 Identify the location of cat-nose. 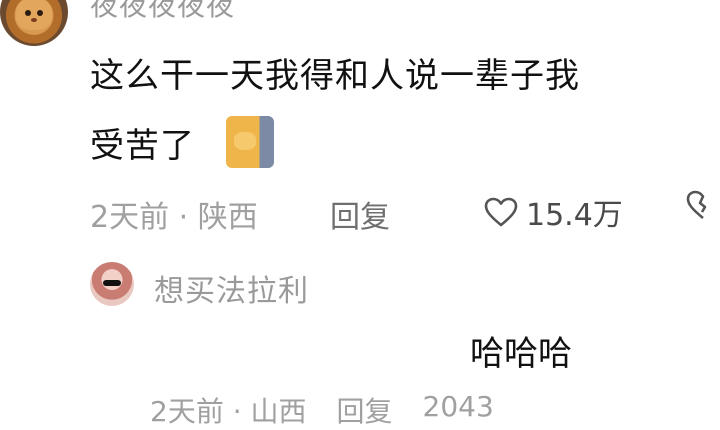
(34, 20).